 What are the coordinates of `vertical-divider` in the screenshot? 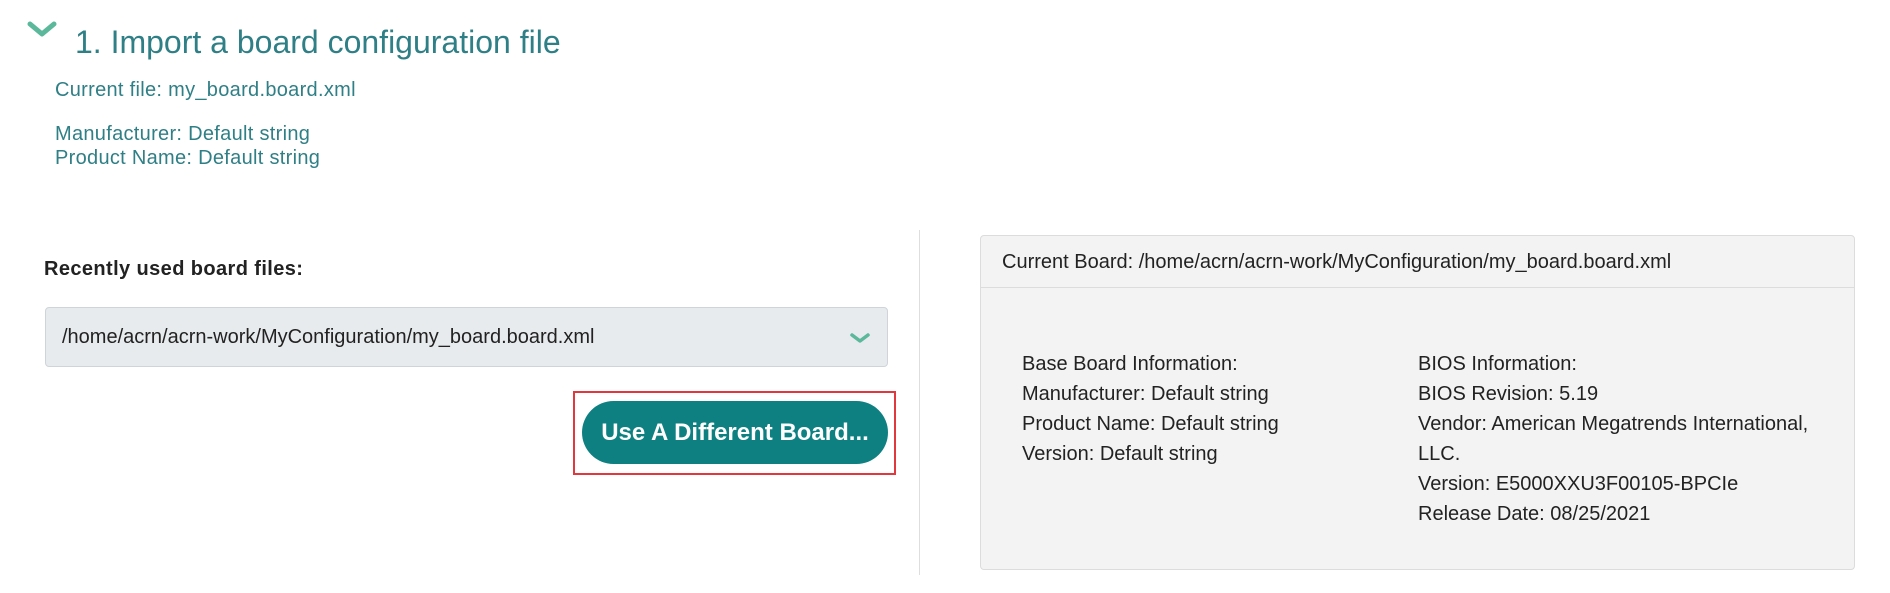 It's located at (919, 402).